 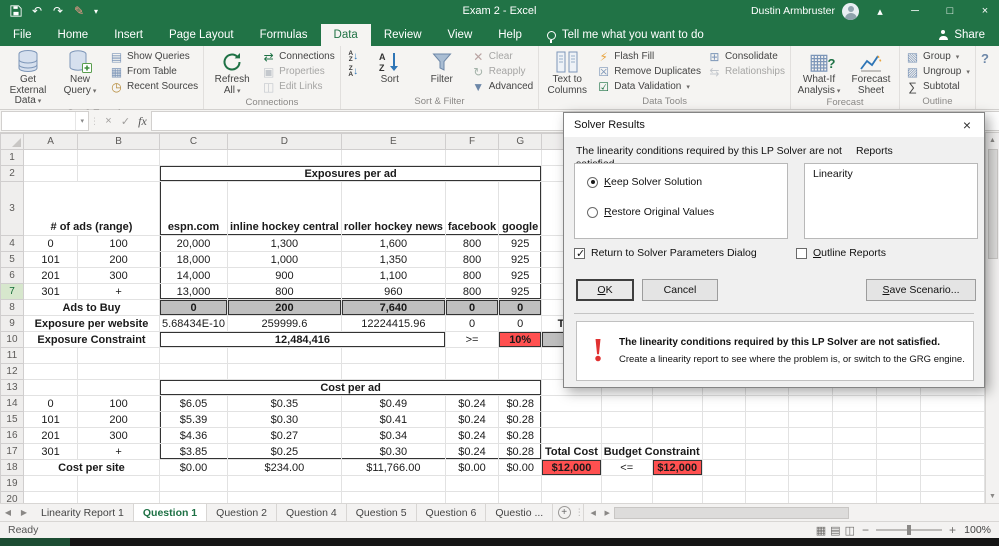 What do you see at coordinates (108, 121) in the screenshot?
I see `cancel-entry-icon: ×` at bounding box center [108, 121].